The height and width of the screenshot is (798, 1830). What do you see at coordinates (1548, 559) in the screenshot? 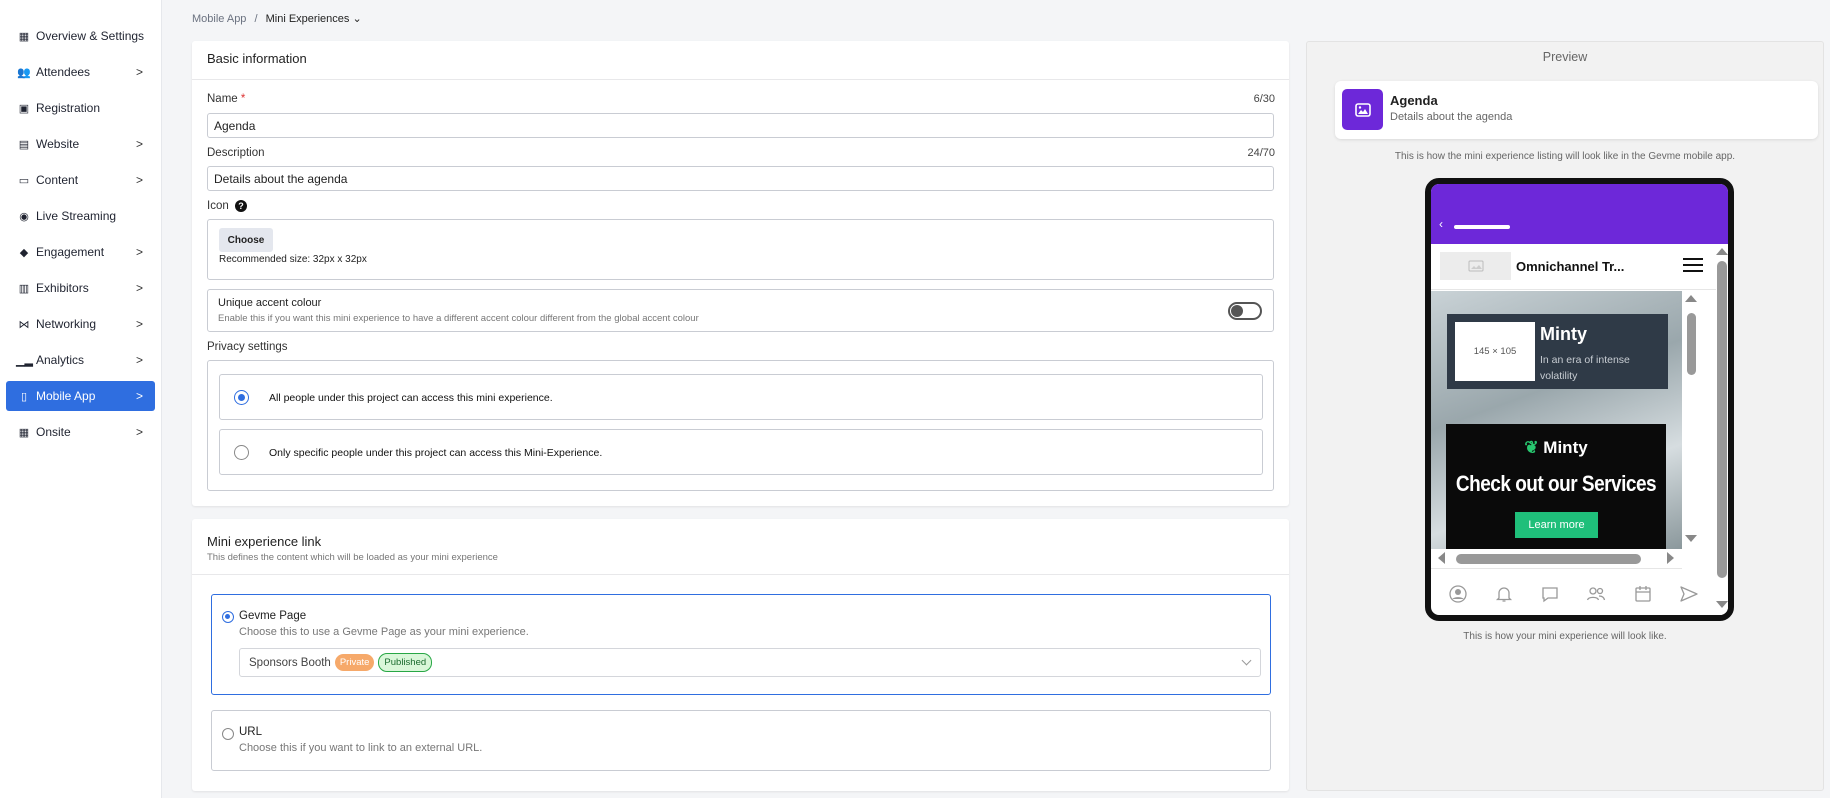
I see `scroll-thumb-horizontal` at bounding box center [1548, 559].